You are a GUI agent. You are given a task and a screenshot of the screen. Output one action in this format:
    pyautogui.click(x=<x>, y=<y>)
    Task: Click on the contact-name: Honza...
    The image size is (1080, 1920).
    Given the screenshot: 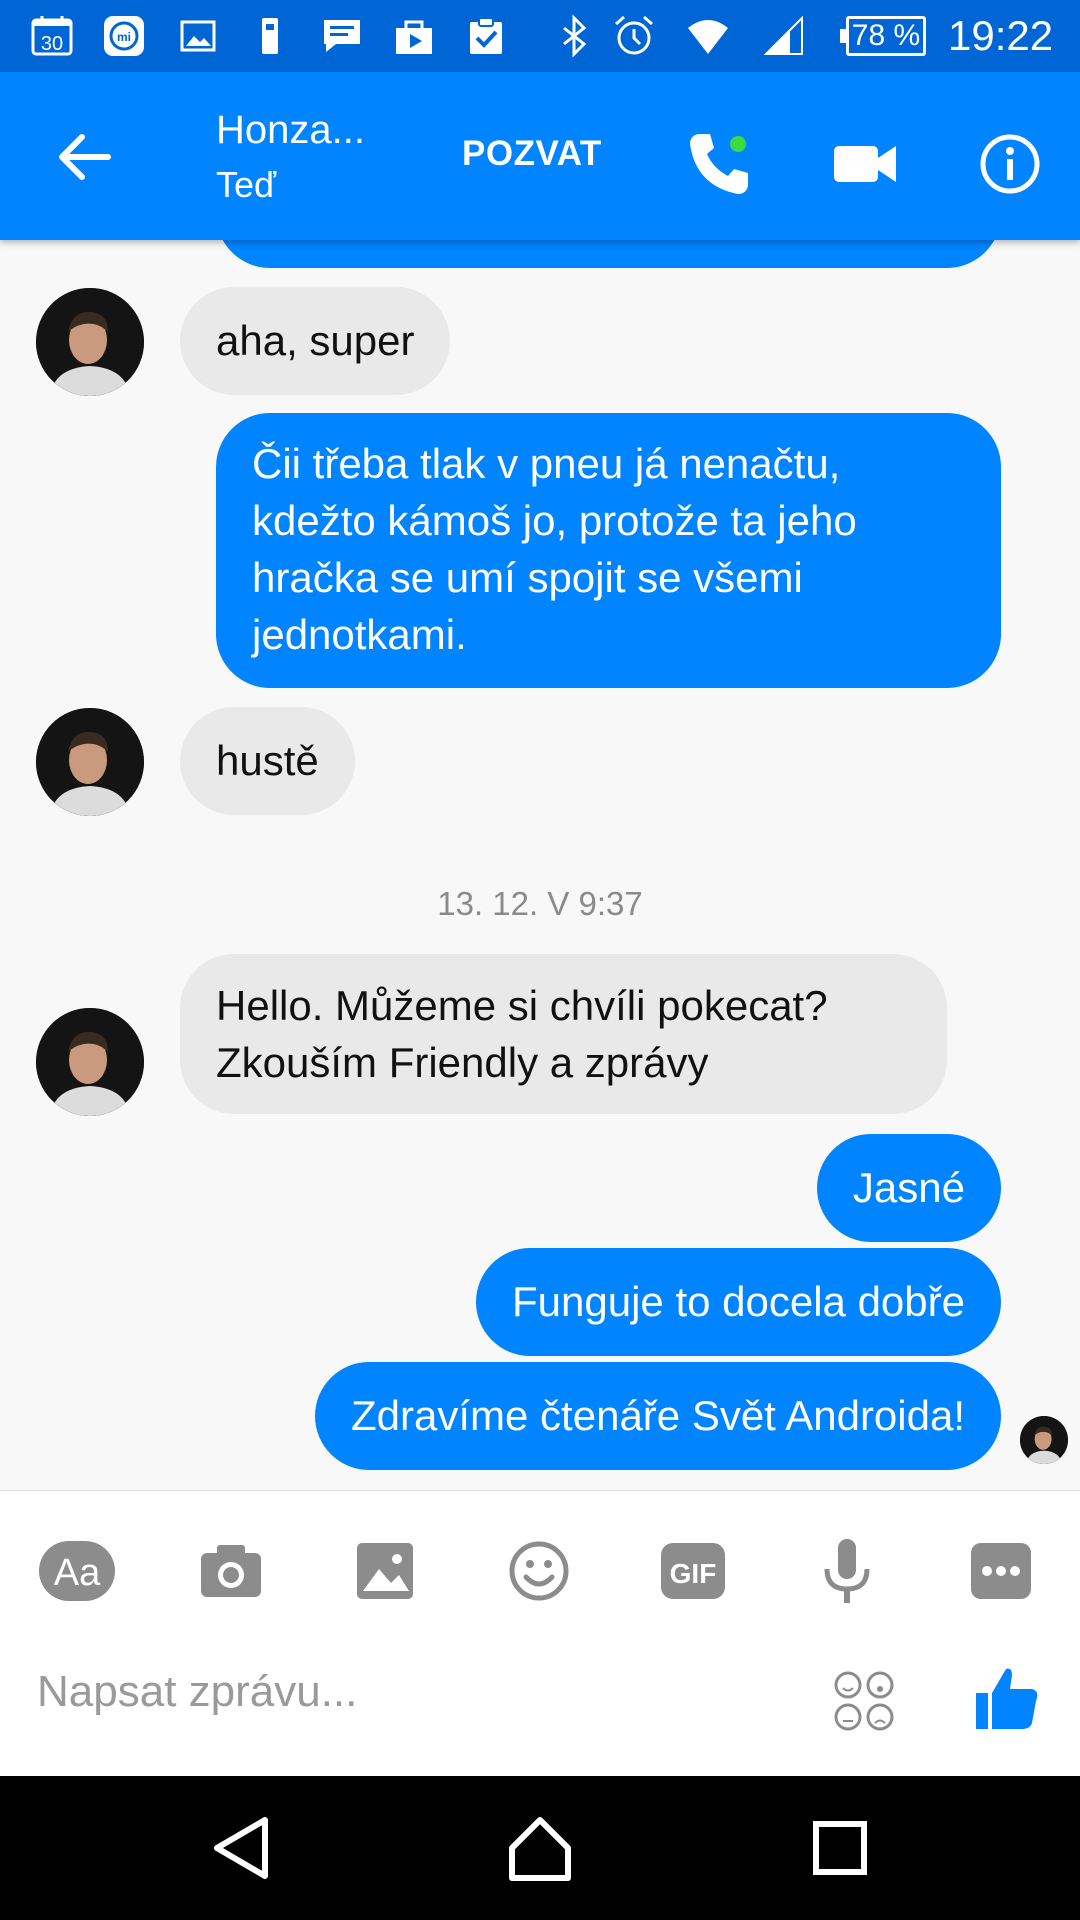 What is the action you would take?
    pyautogui.click(x=290, y=130)
    